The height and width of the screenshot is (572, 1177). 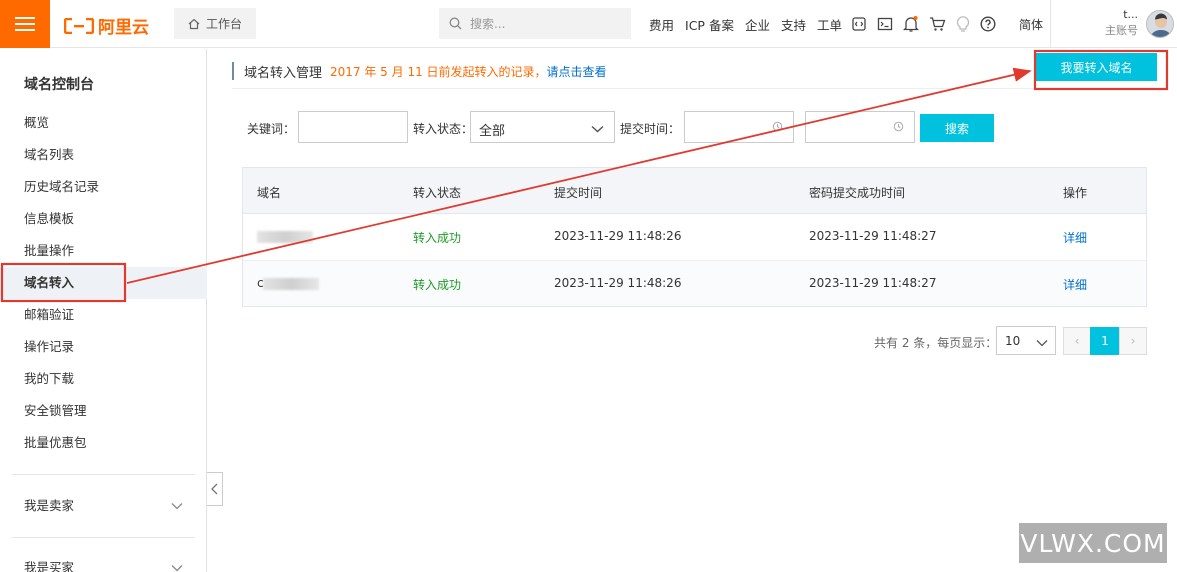 I want to click on page-size-value: 10, so click(x=1013, y=341).